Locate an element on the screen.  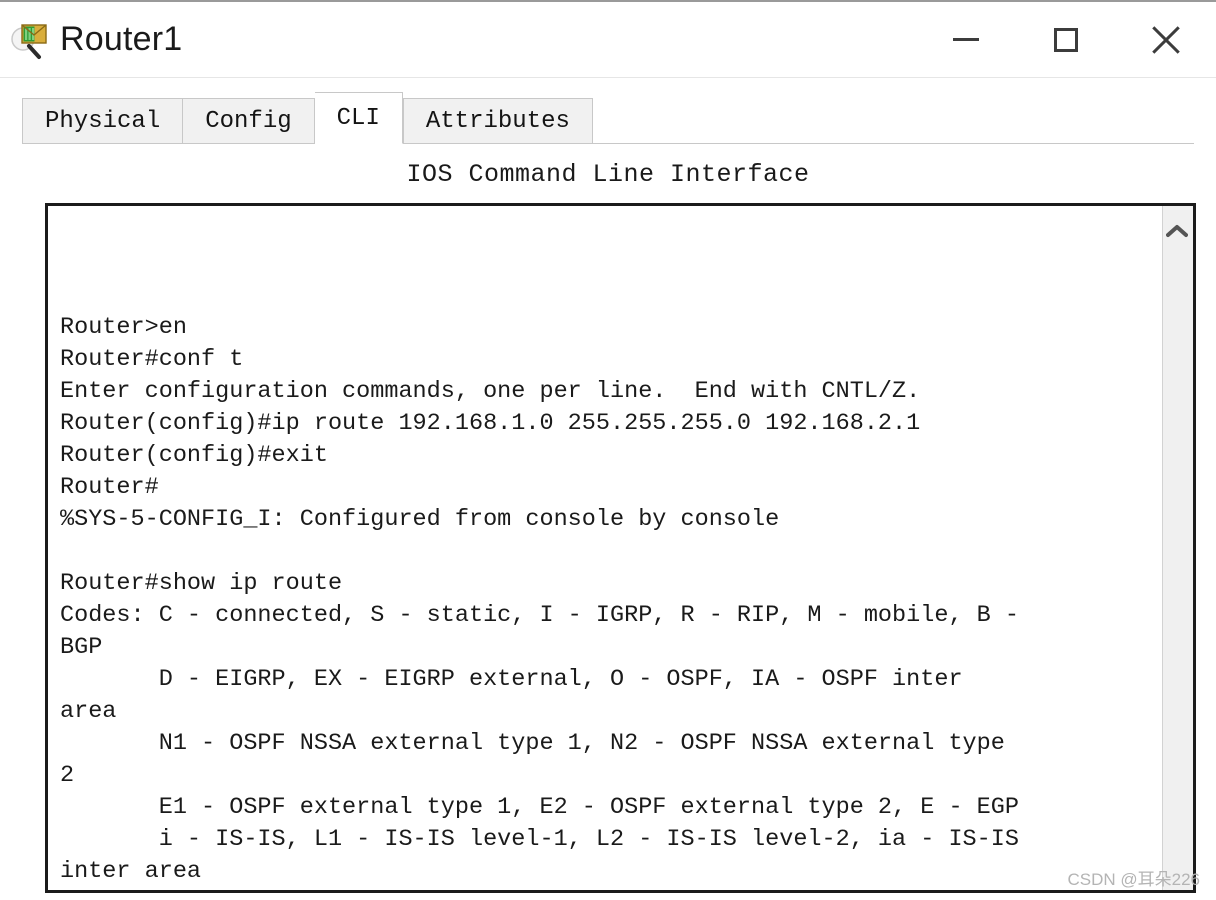
close-button is located at coordinates (1166, 40).